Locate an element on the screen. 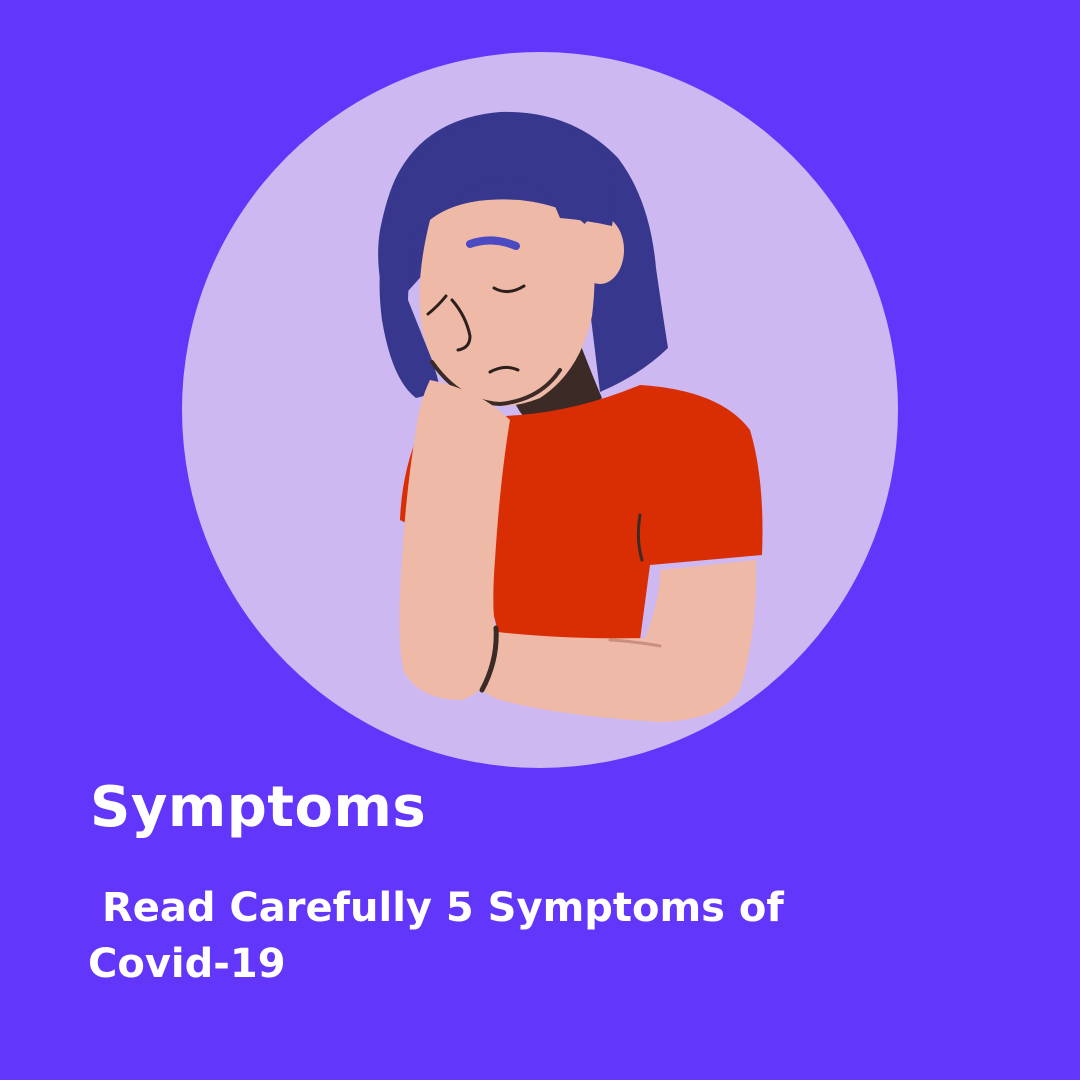  post-subtitle: Read Carefully 5 Symptoms of Covid-19 is located at coordinates (436, 936).